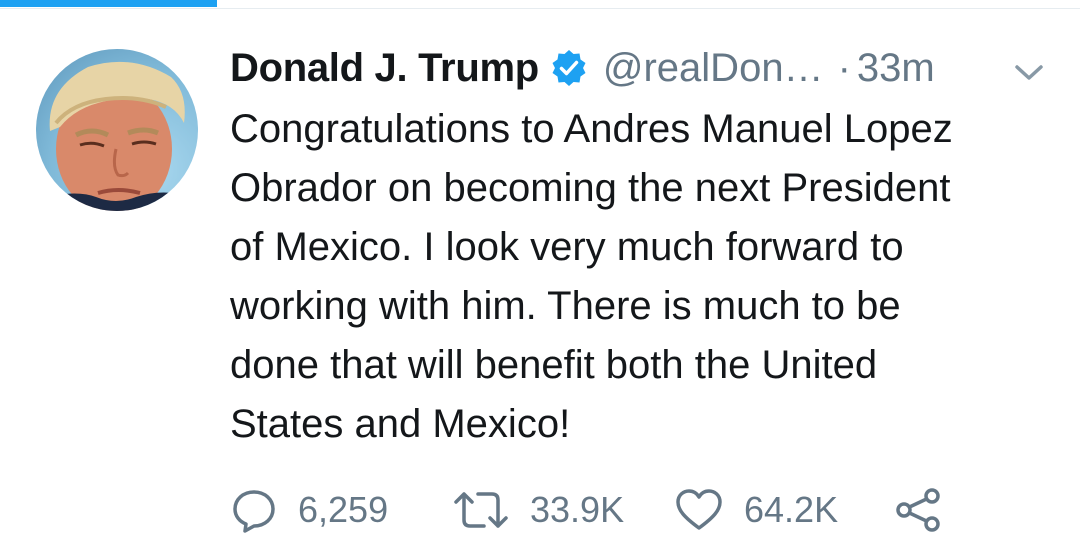 The width and height of the screenshot is (1080, 550). I want to click on chevron-down-icon, so click(1029, 72).